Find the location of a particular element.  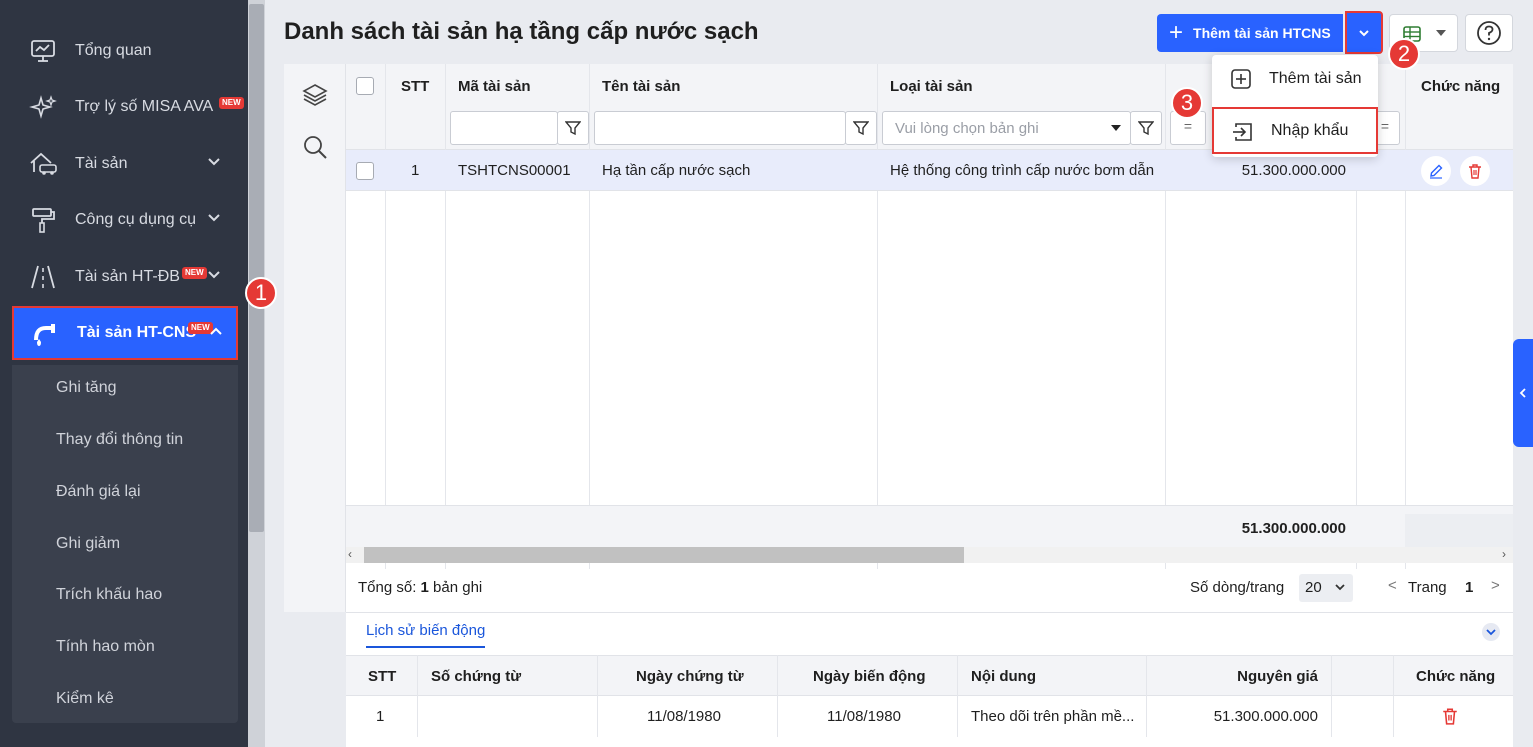

sidebar-item-label: Công cụ dụng cụ is located at coordinates (135, 219).